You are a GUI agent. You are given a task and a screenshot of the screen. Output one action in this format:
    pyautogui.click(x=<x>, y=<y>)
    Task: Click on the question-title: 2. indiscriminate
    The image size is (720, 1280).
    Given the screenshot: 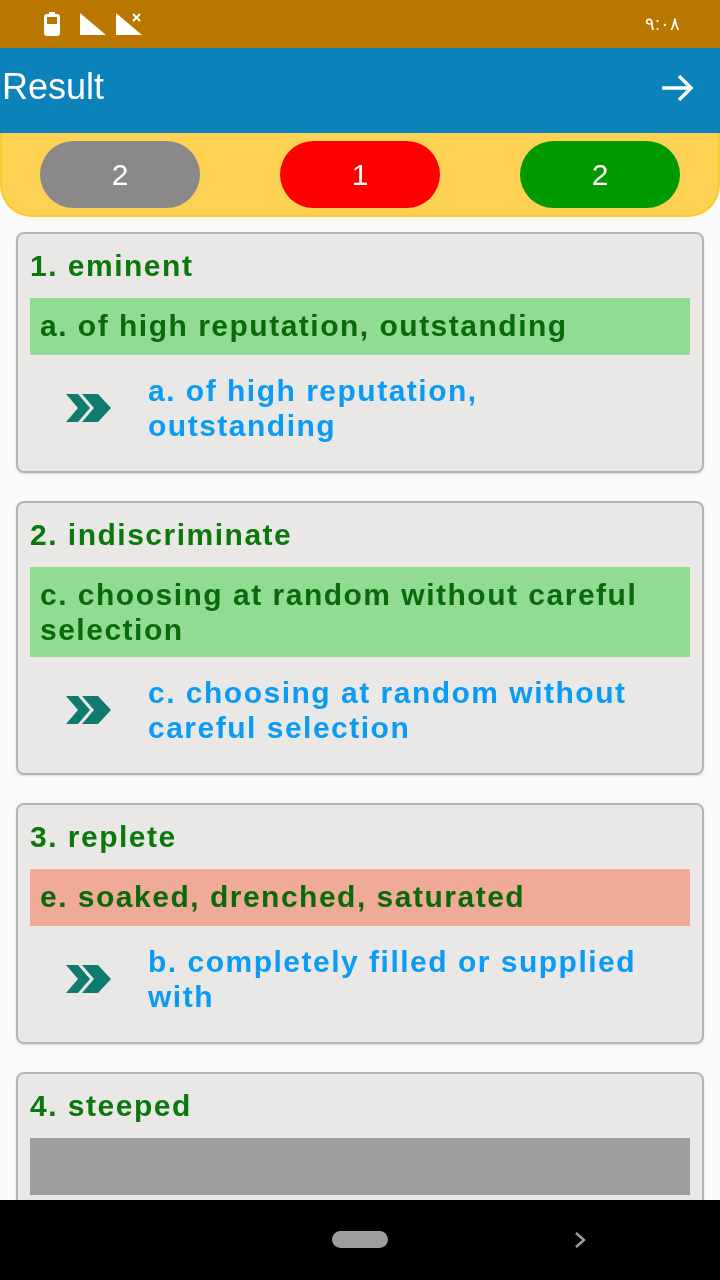 What is the action you would take?
    pyautogui.click(x=162, y=535)
    